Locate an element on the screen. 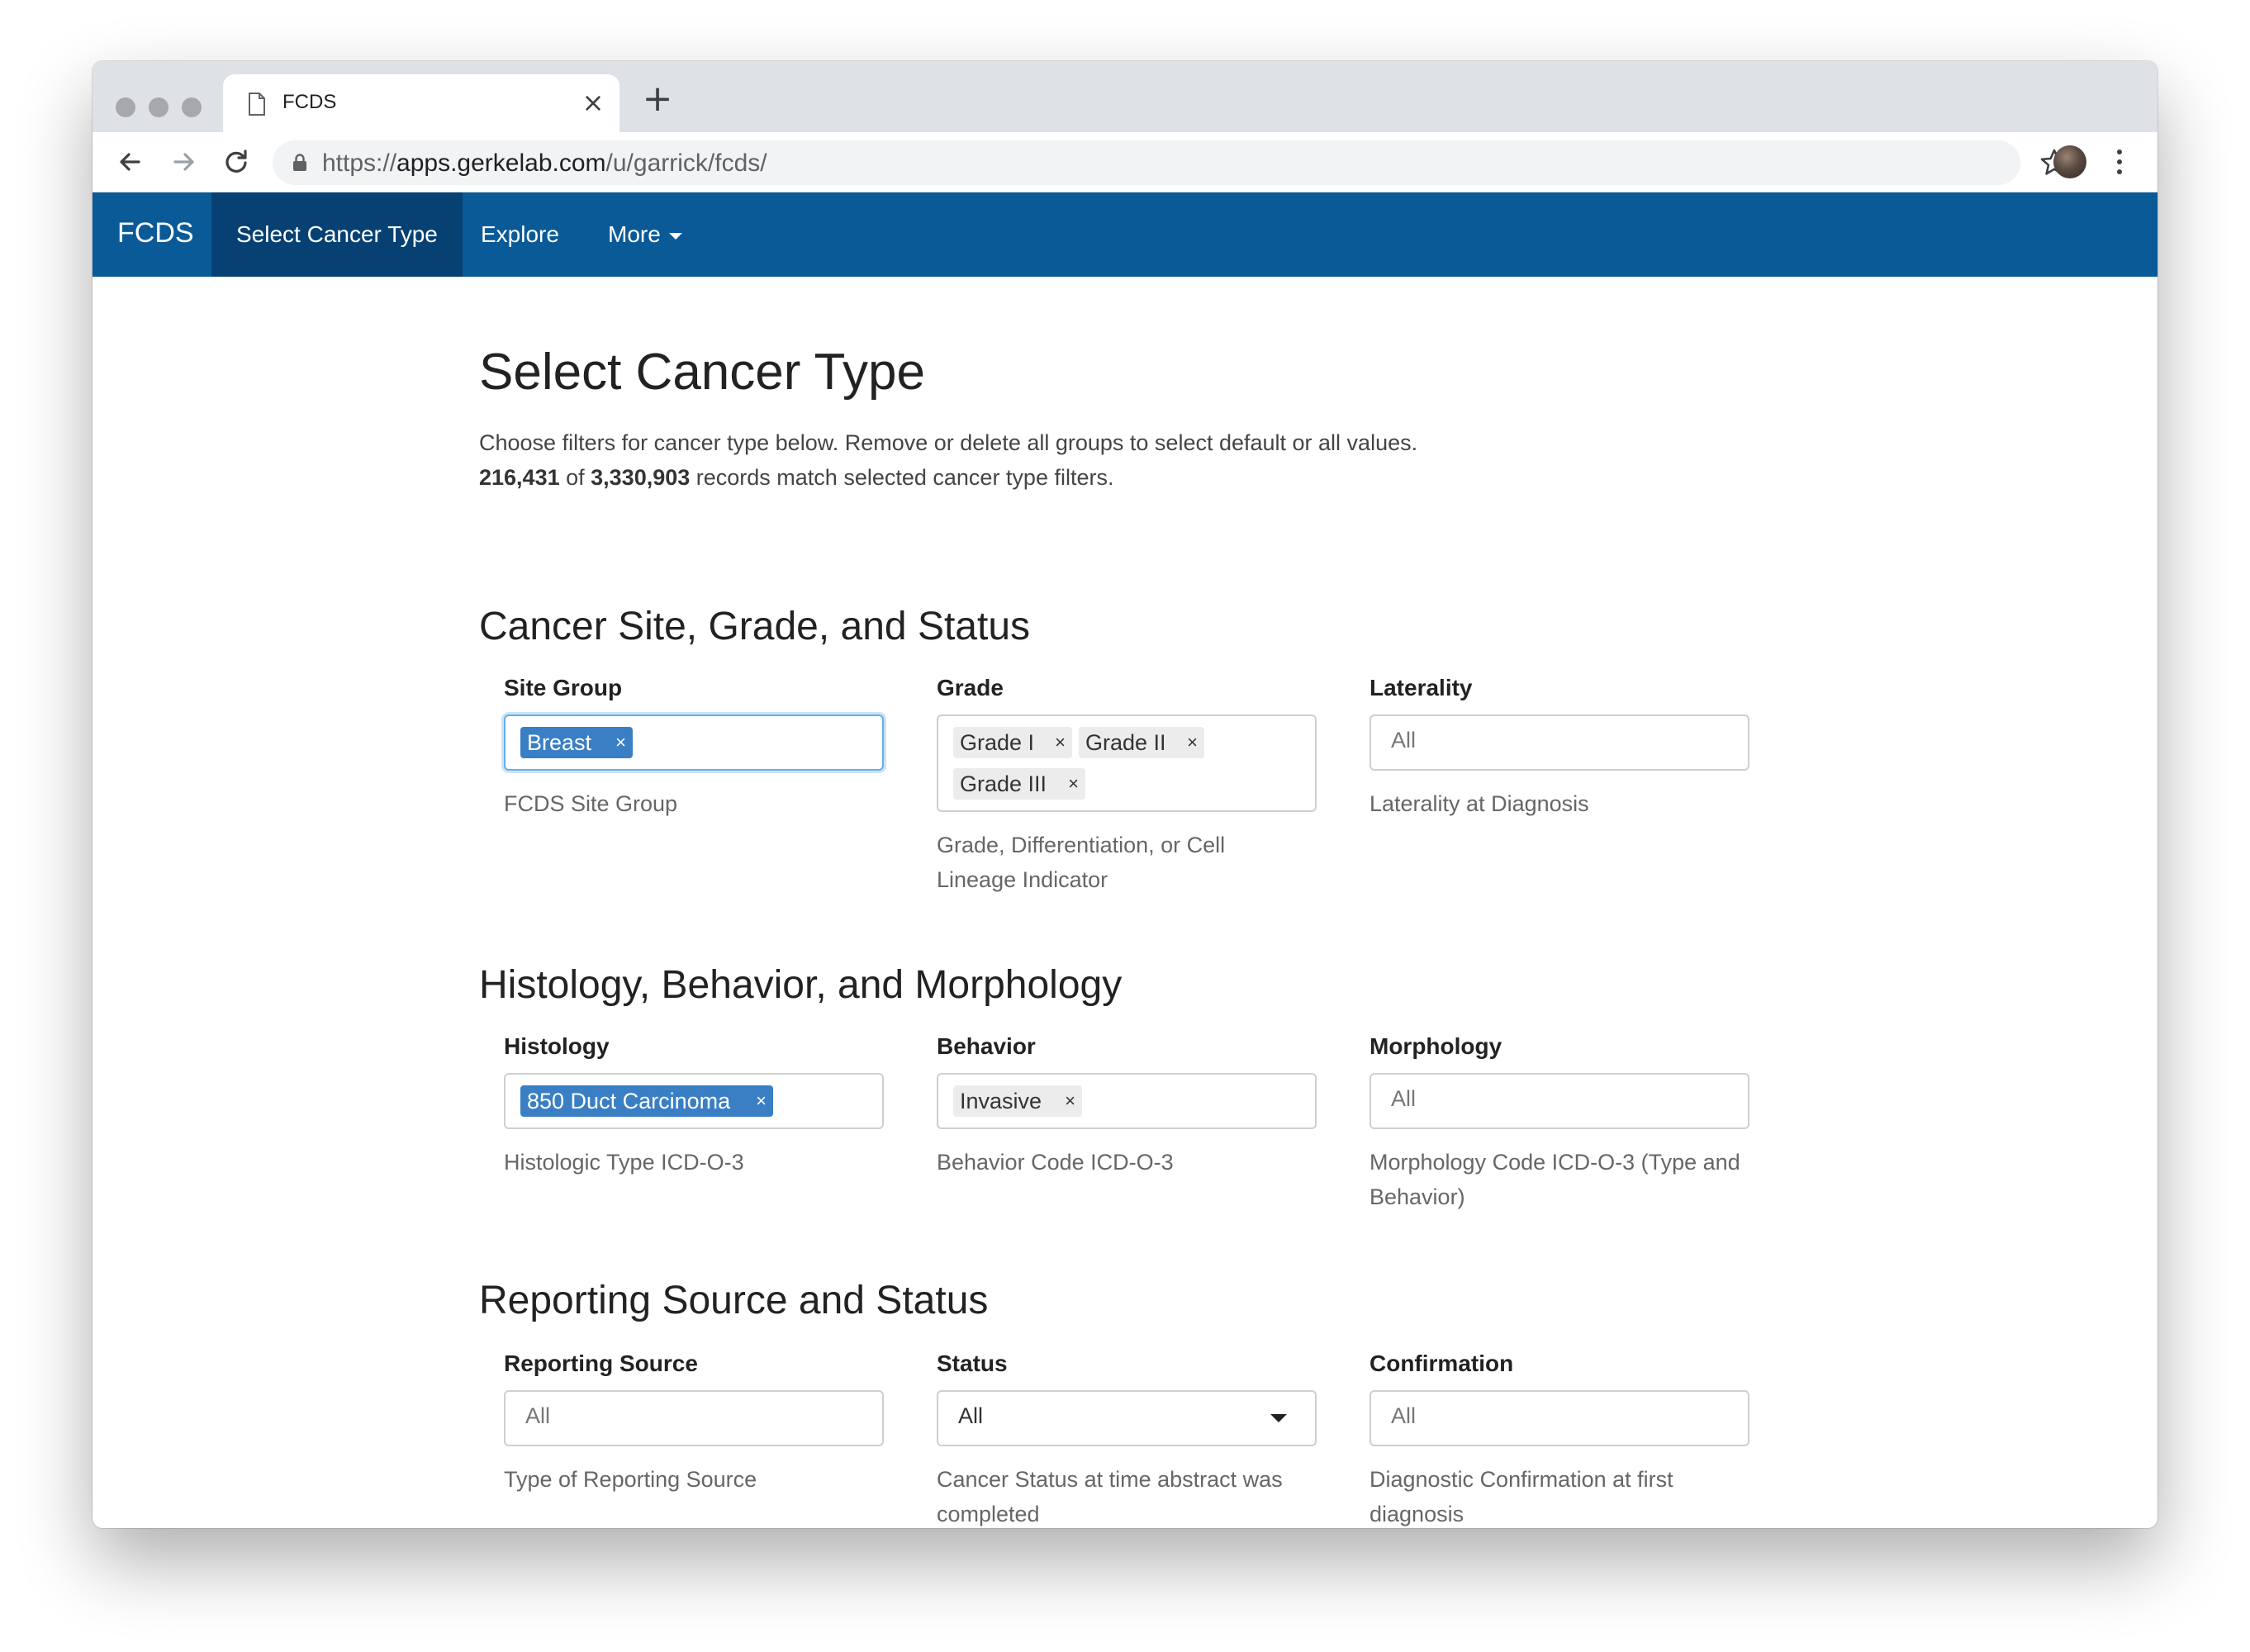  tab-title: FCDS is located at coordinates (309, 102).